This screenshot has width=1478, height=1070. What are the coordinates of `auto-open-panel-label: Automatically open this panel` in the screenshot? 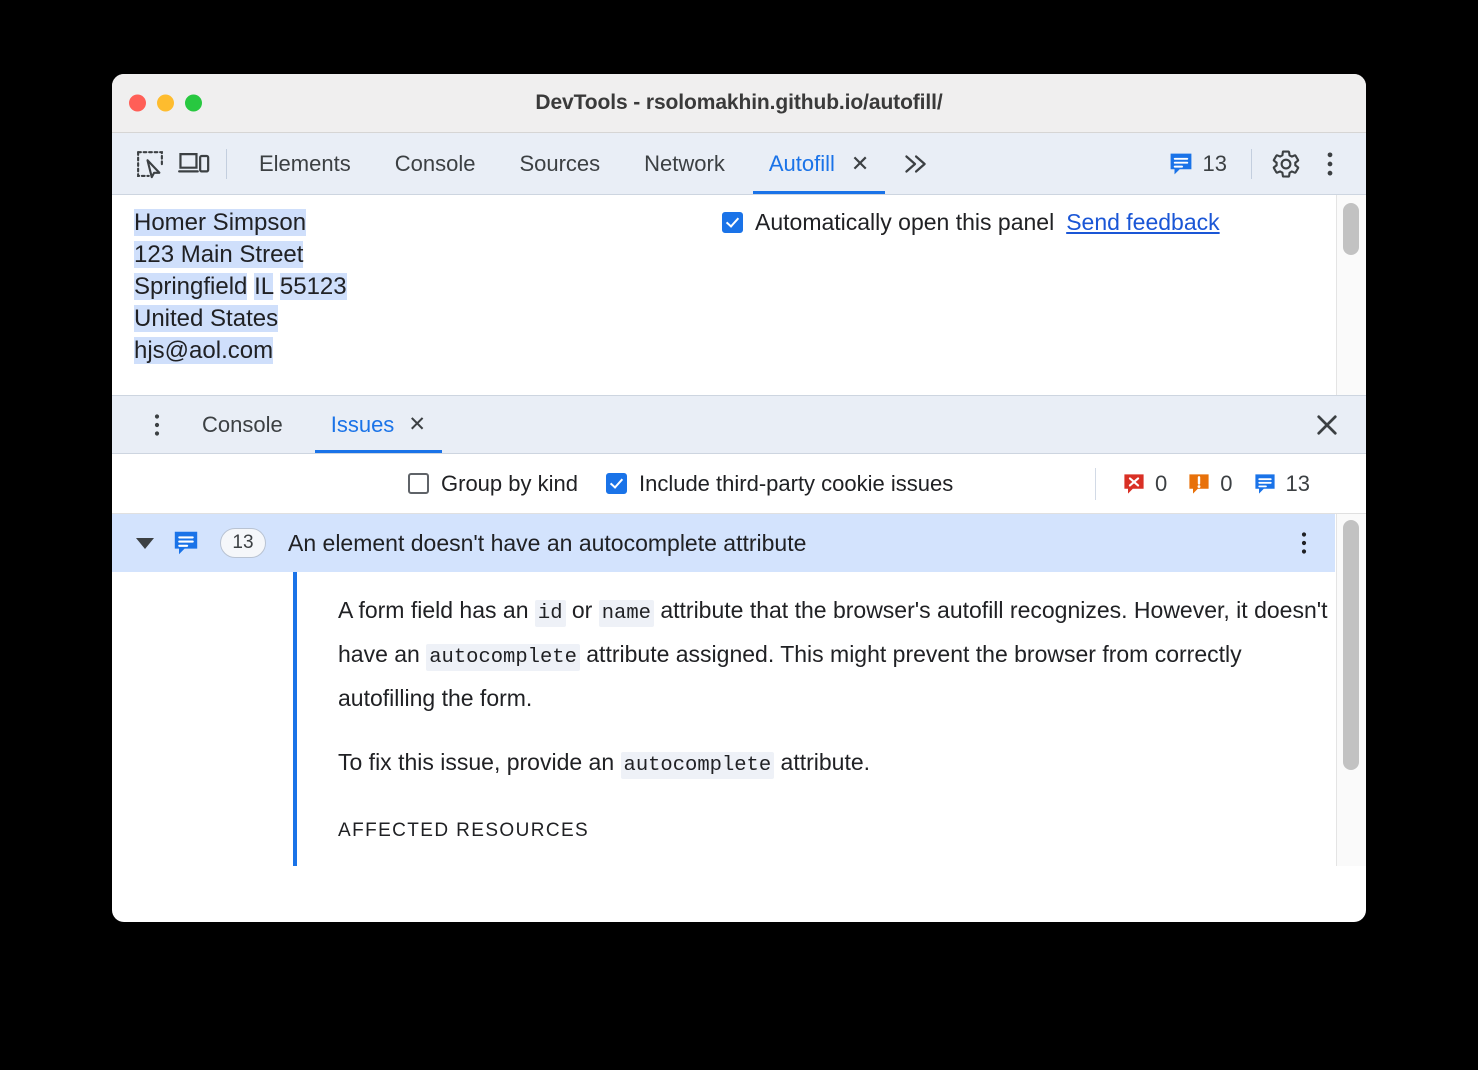 It's located at (905, 222).